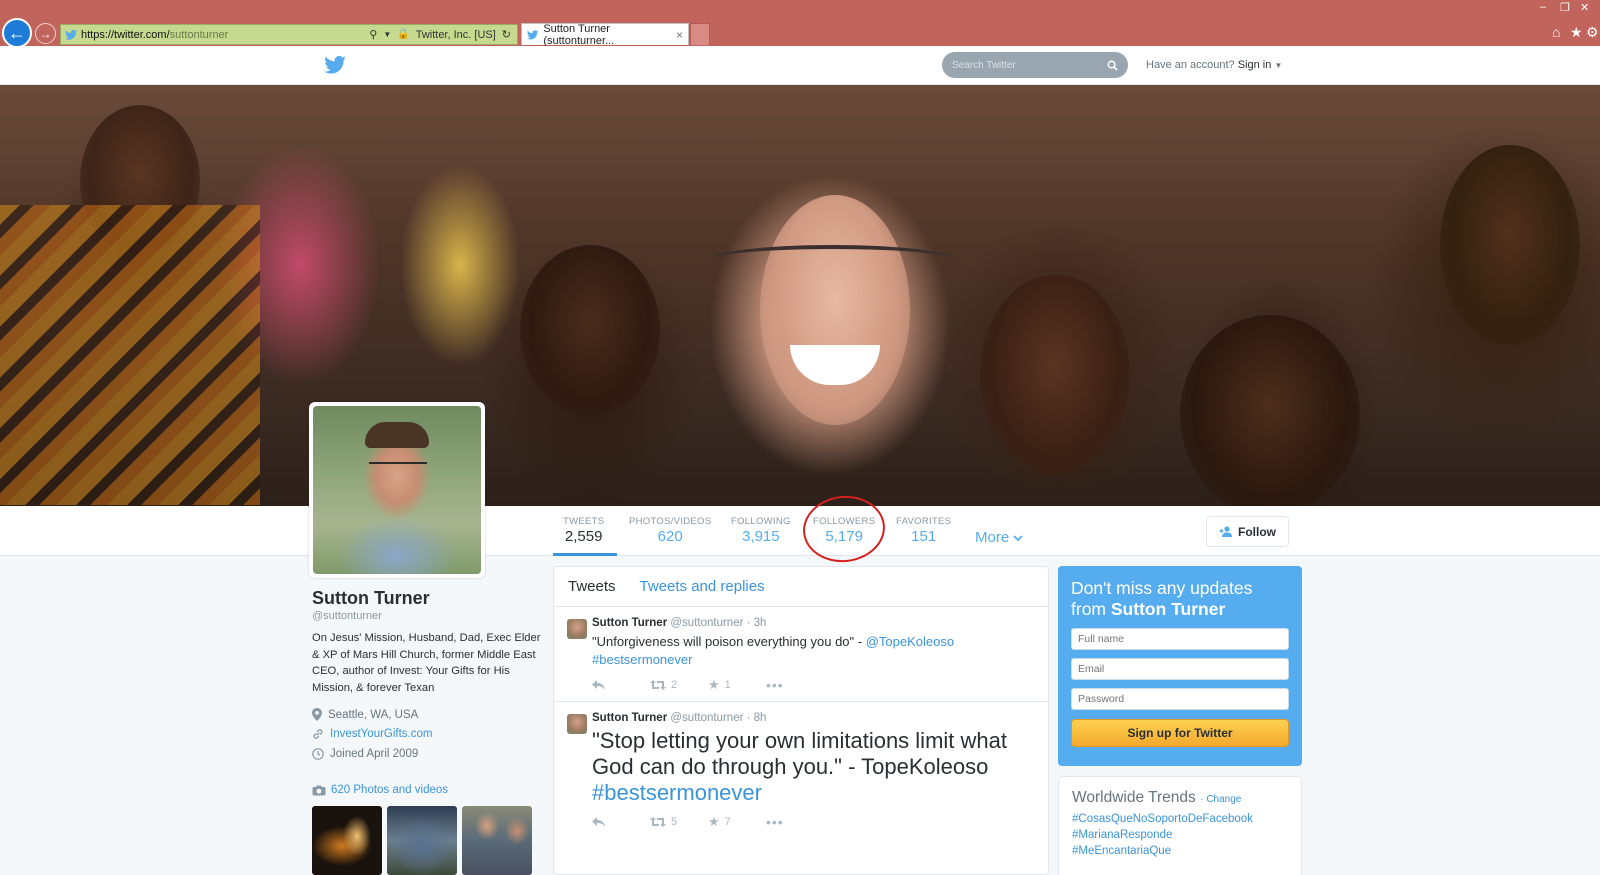 This screenshot has width=1600, height=875. I want to click on home-icon: ⌂, so click(1556, 32).